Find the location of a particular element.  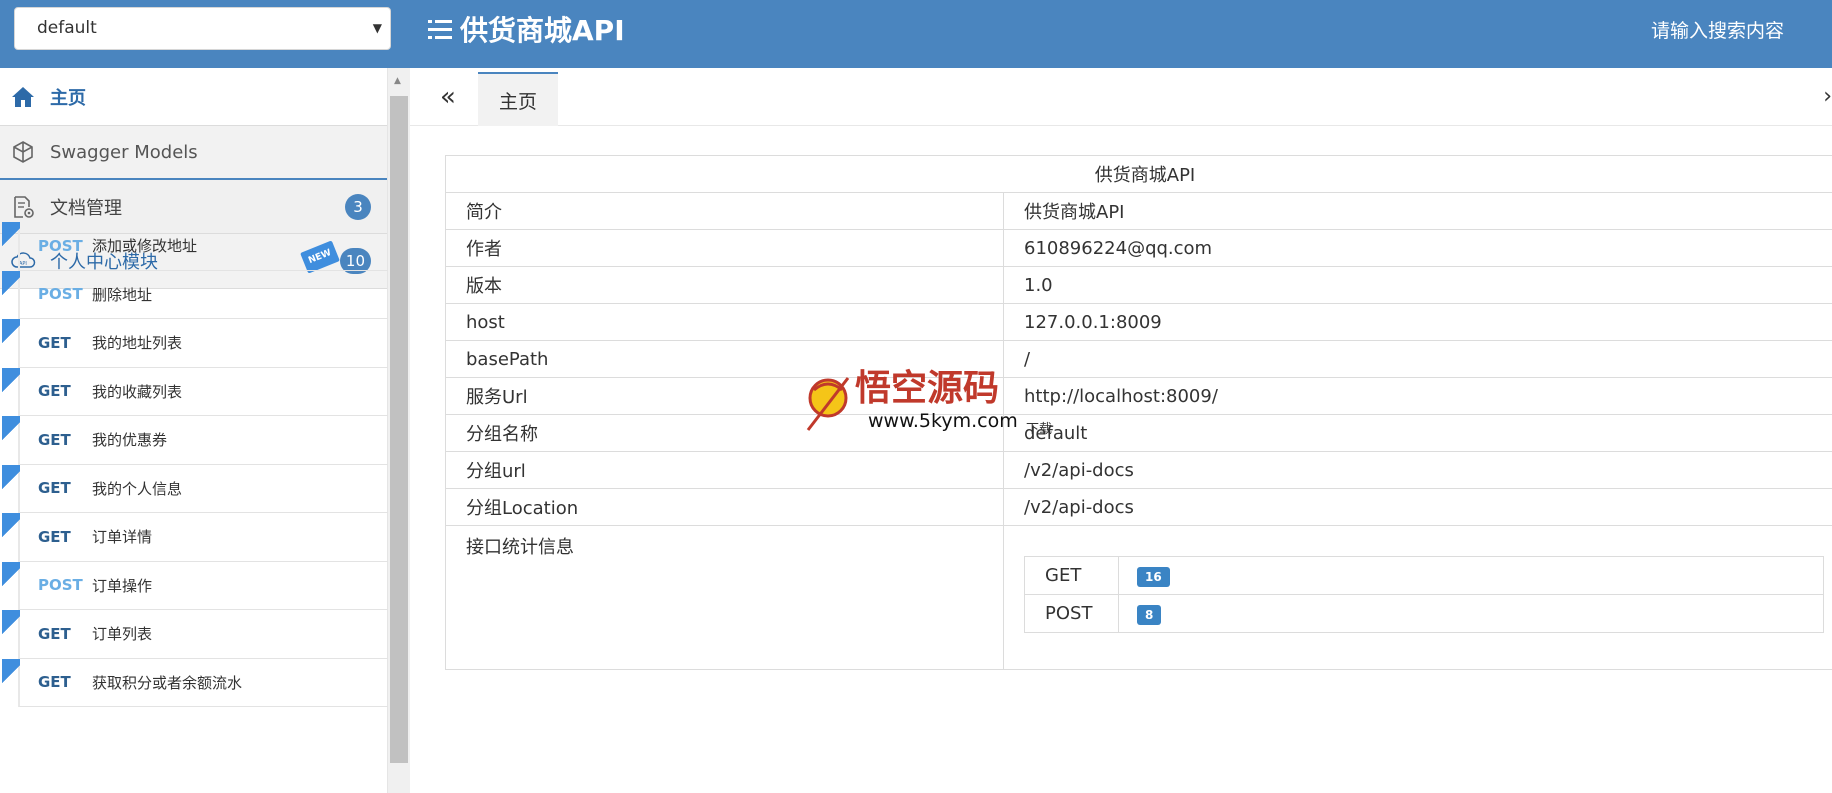

table-row: 版本 1.0 is located at coordinates (1138, 285).